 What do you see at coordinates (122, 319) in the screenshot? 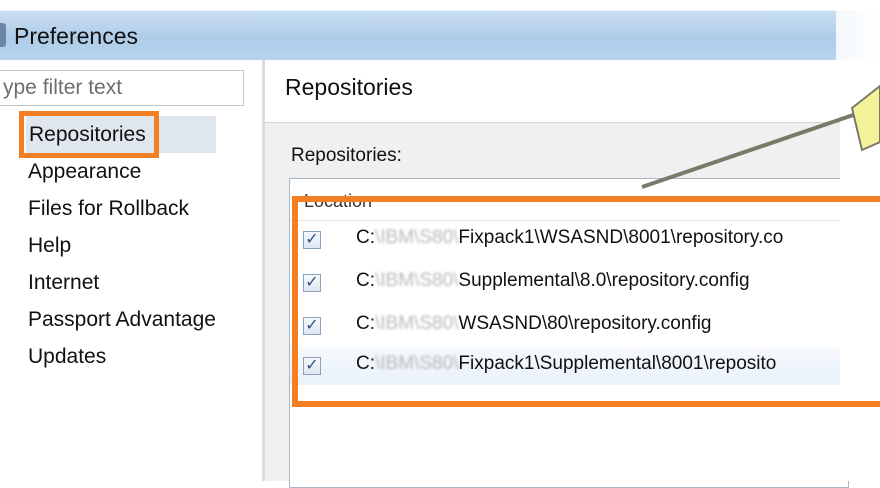
I see `tree-item-passport-advantage: Passport Advantage` at bounding box center [122, 319].